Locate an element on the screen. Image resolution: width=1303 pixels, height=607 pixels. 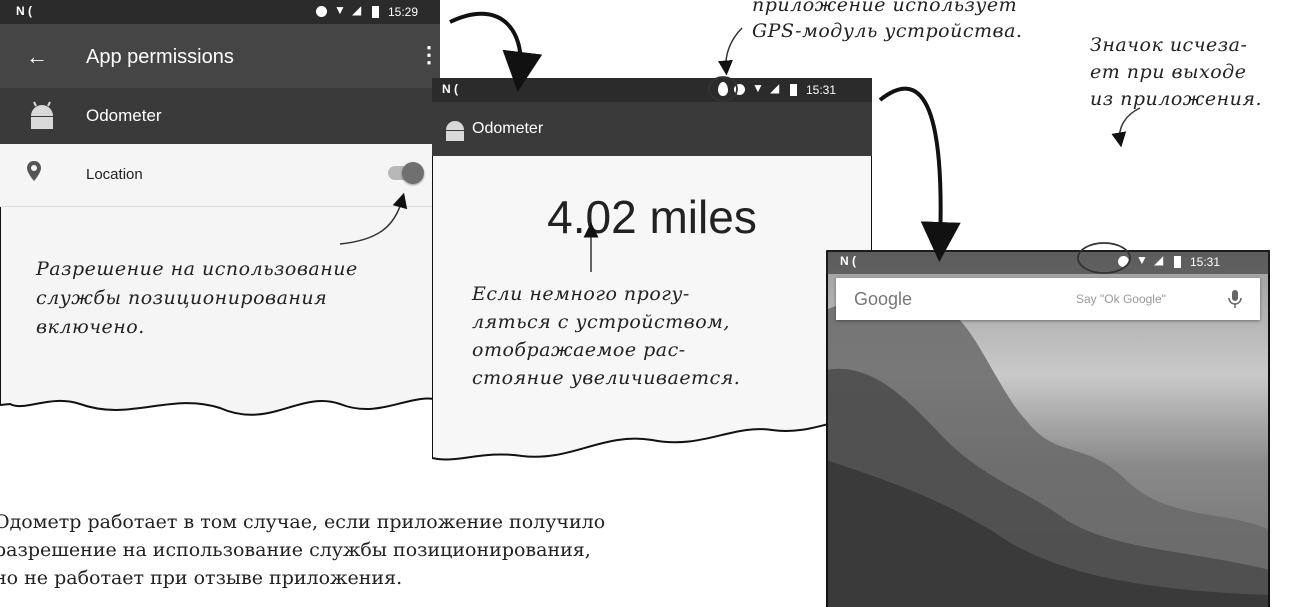
arrow-screen1-to-screen2 is located at coordinates (496, 51).